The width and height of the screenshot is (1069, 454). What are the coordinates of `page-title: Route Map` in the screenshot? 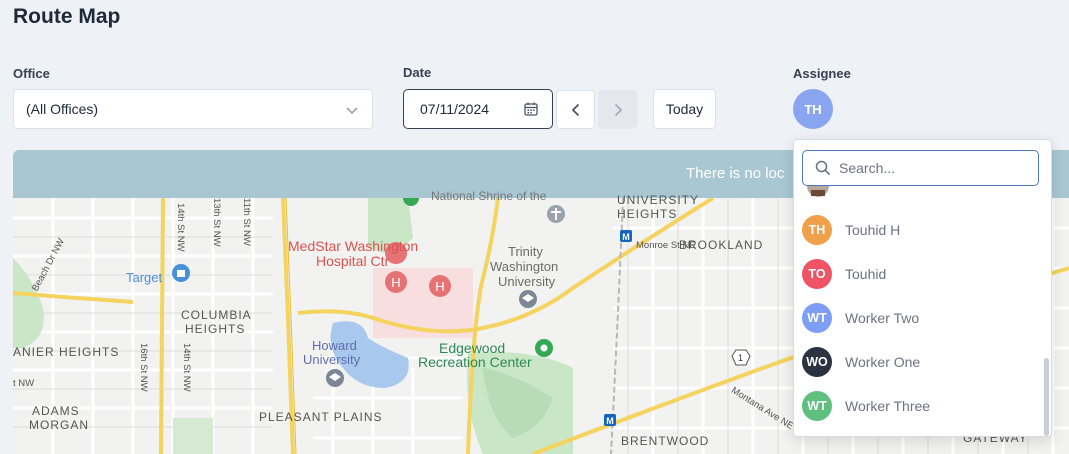 It's located at (67, 16).